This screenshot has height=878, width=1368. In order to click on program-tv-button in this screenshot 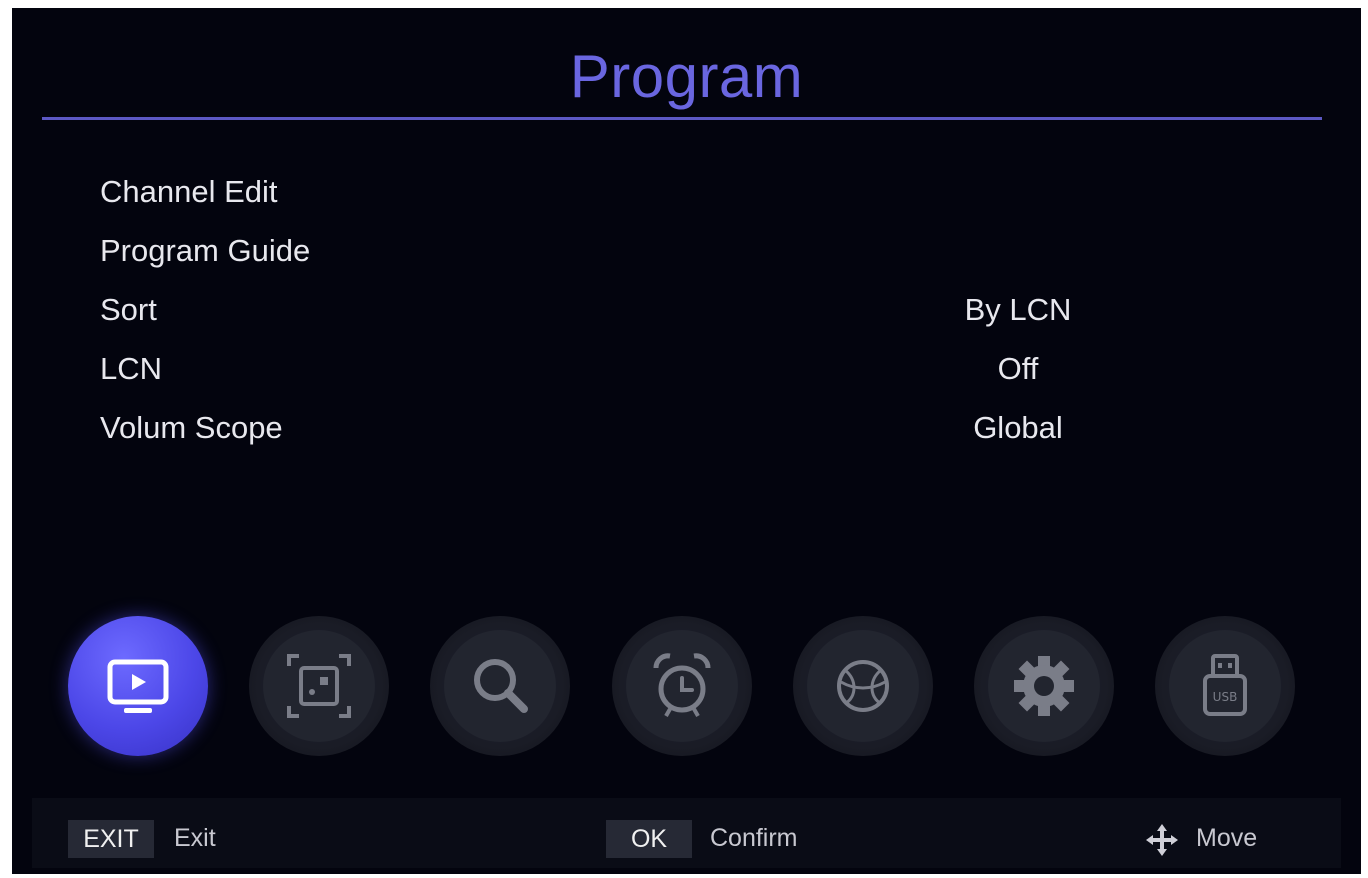, I will do `click(138, 686)`.